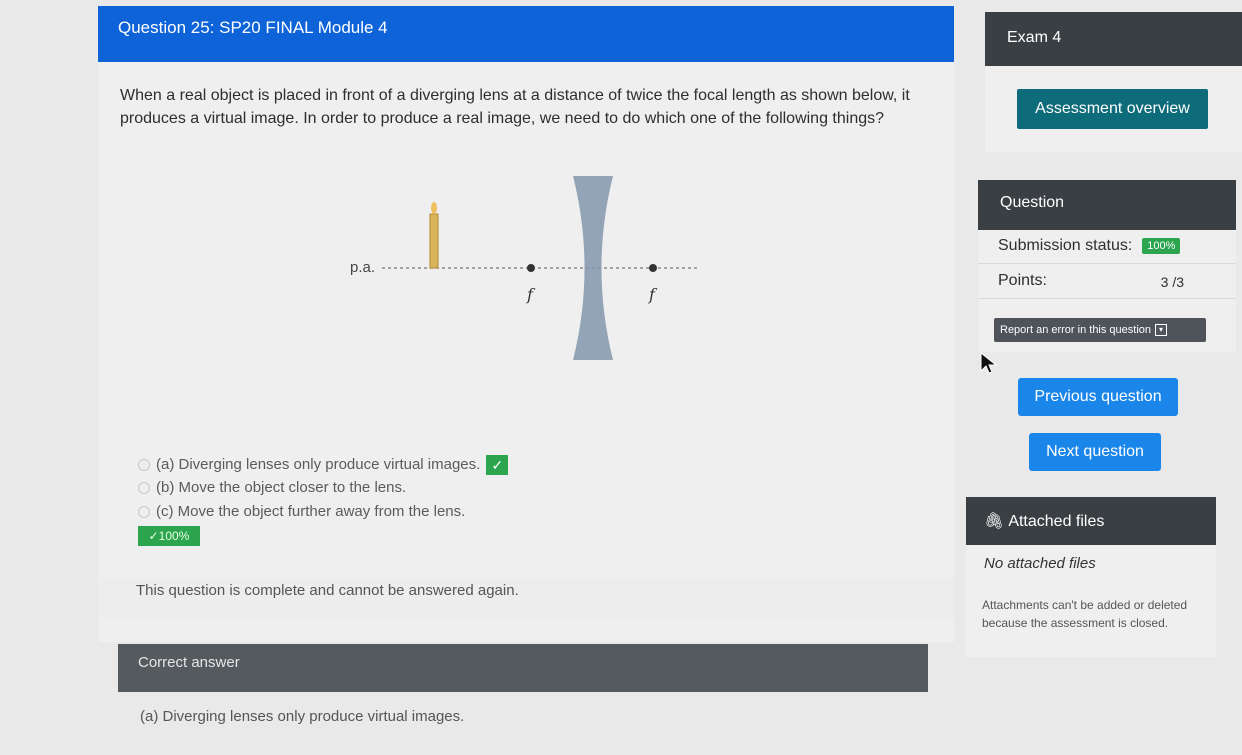  What do you see at coordinates (1113, 39) in the screenshot?
I see `exam-title: Exam 4` at bounding box center [1113, 39].